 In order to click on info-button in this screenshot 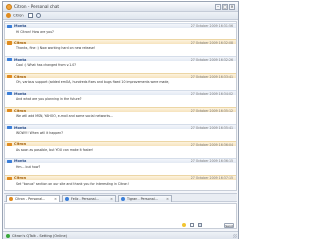, I will do `click(39, 16)`.